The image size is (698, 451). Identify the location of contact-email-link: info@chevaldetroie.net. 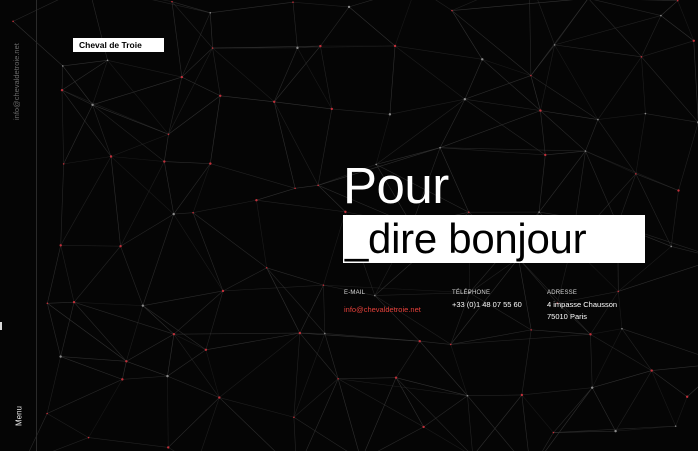
(382, 309).